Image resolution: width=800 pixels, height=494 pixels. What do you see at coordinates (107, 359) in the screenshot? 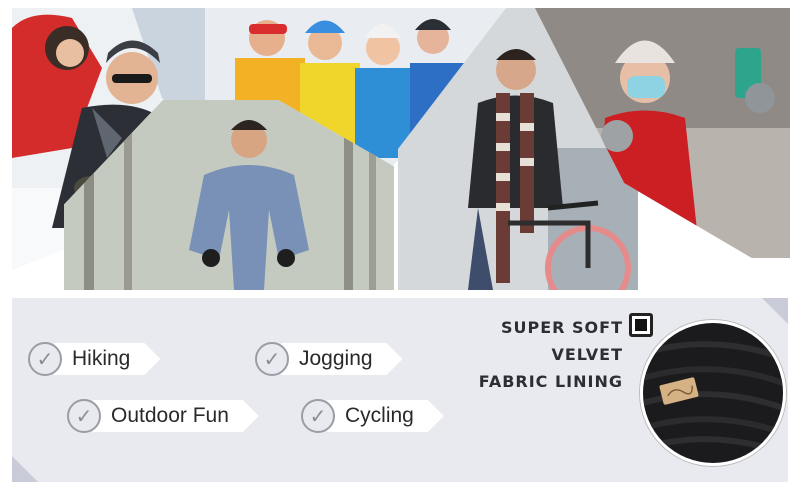
I see `activity-label: Hiking` at bounding box center [107, 359].